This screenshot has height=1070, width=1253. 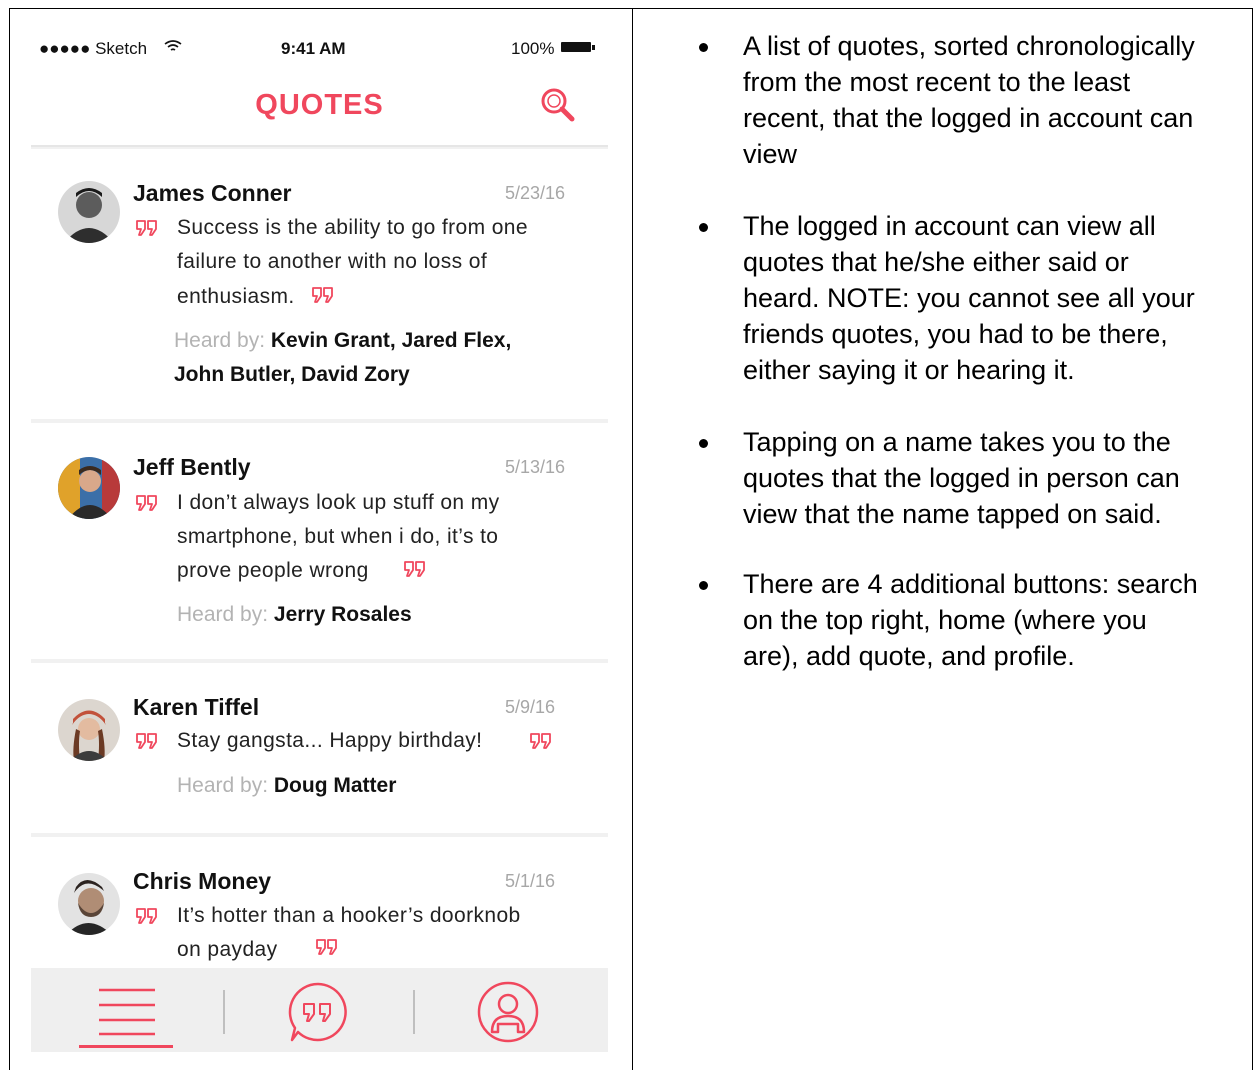 What do you see at coordinates (535, 193) in the screenshot?
I see `quote-date: 5/23/16` at bounding box center [535, 193].